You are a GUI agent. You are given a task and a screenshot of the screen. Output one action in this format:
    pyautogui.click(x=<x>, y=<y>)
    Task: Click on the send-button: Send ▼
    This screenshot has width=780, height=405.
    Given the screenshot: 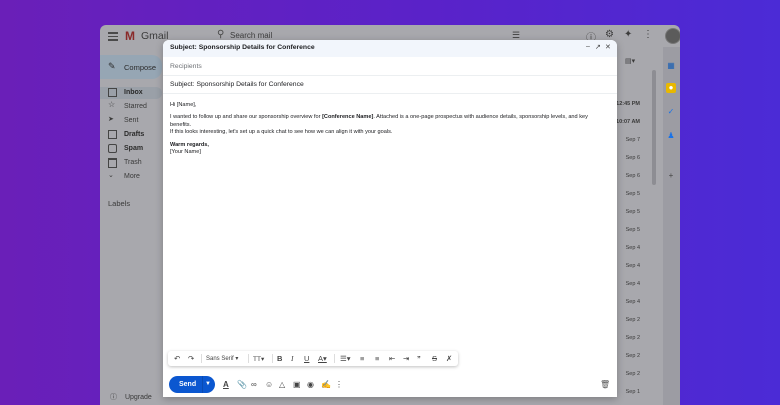 What is the action you would take?
    pyautogui.click(x=192, y=384)
    